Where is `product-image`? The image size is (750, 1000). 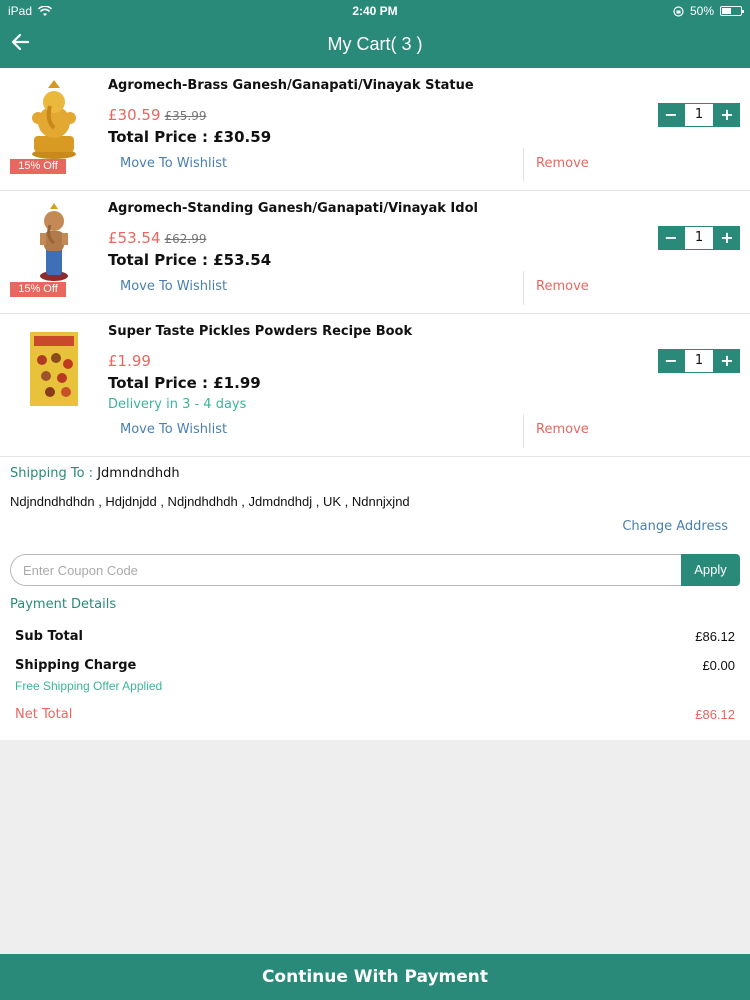
product-image is located at coordinates (54, 387).